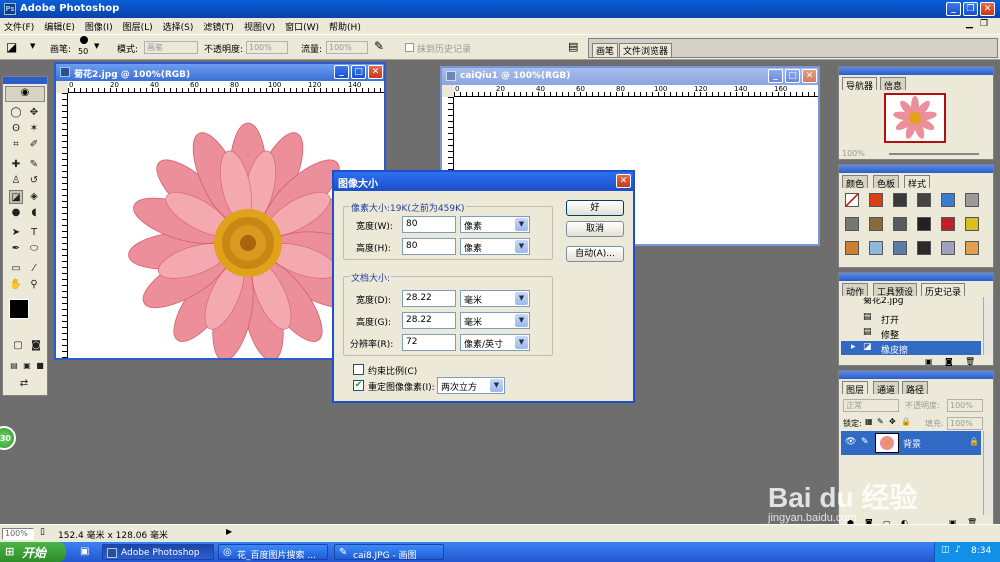  I want to click on history-item-eraser: ▸ ◪ 橡皮擦, so click(911, 348).